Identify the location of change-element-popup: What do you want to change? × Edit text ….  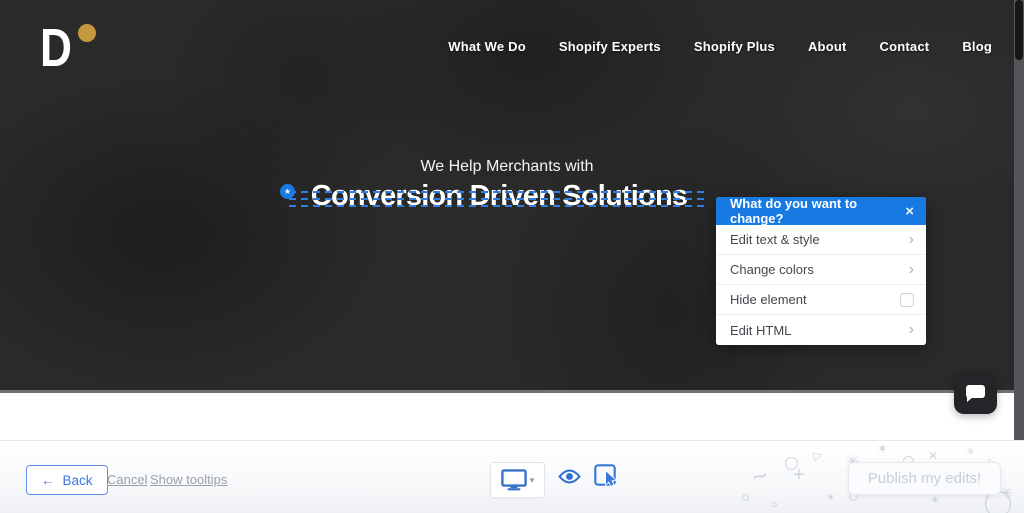
(821, 271).